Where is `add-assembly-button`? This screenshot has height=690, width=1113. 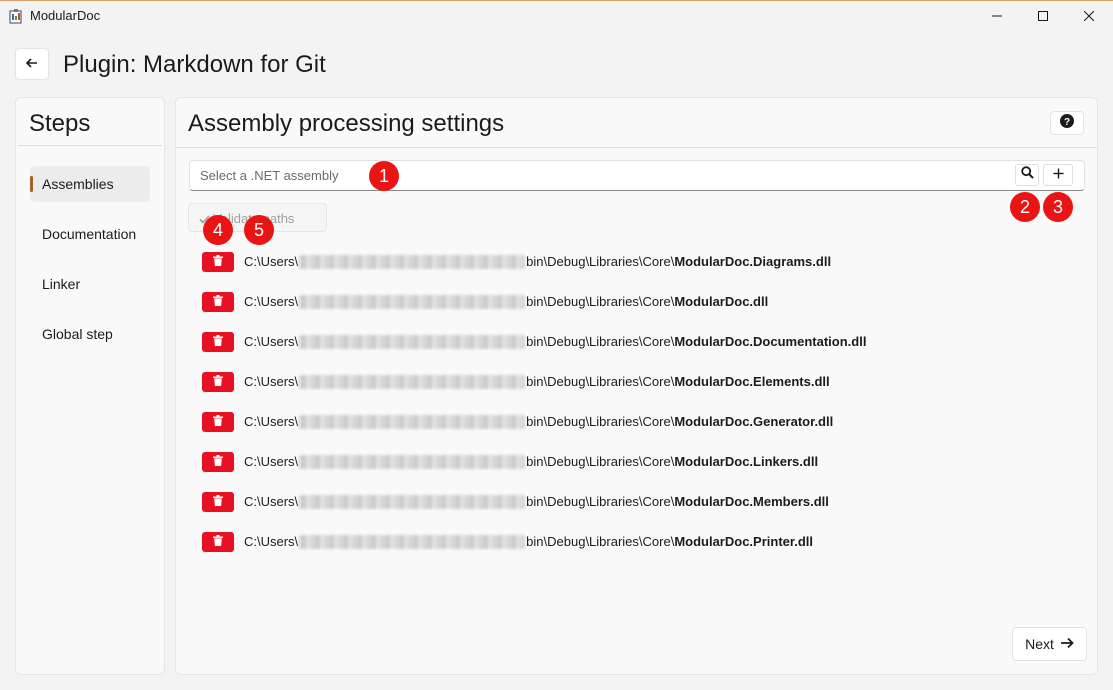 add-assembly-button is located at coordinates (1058, 175).